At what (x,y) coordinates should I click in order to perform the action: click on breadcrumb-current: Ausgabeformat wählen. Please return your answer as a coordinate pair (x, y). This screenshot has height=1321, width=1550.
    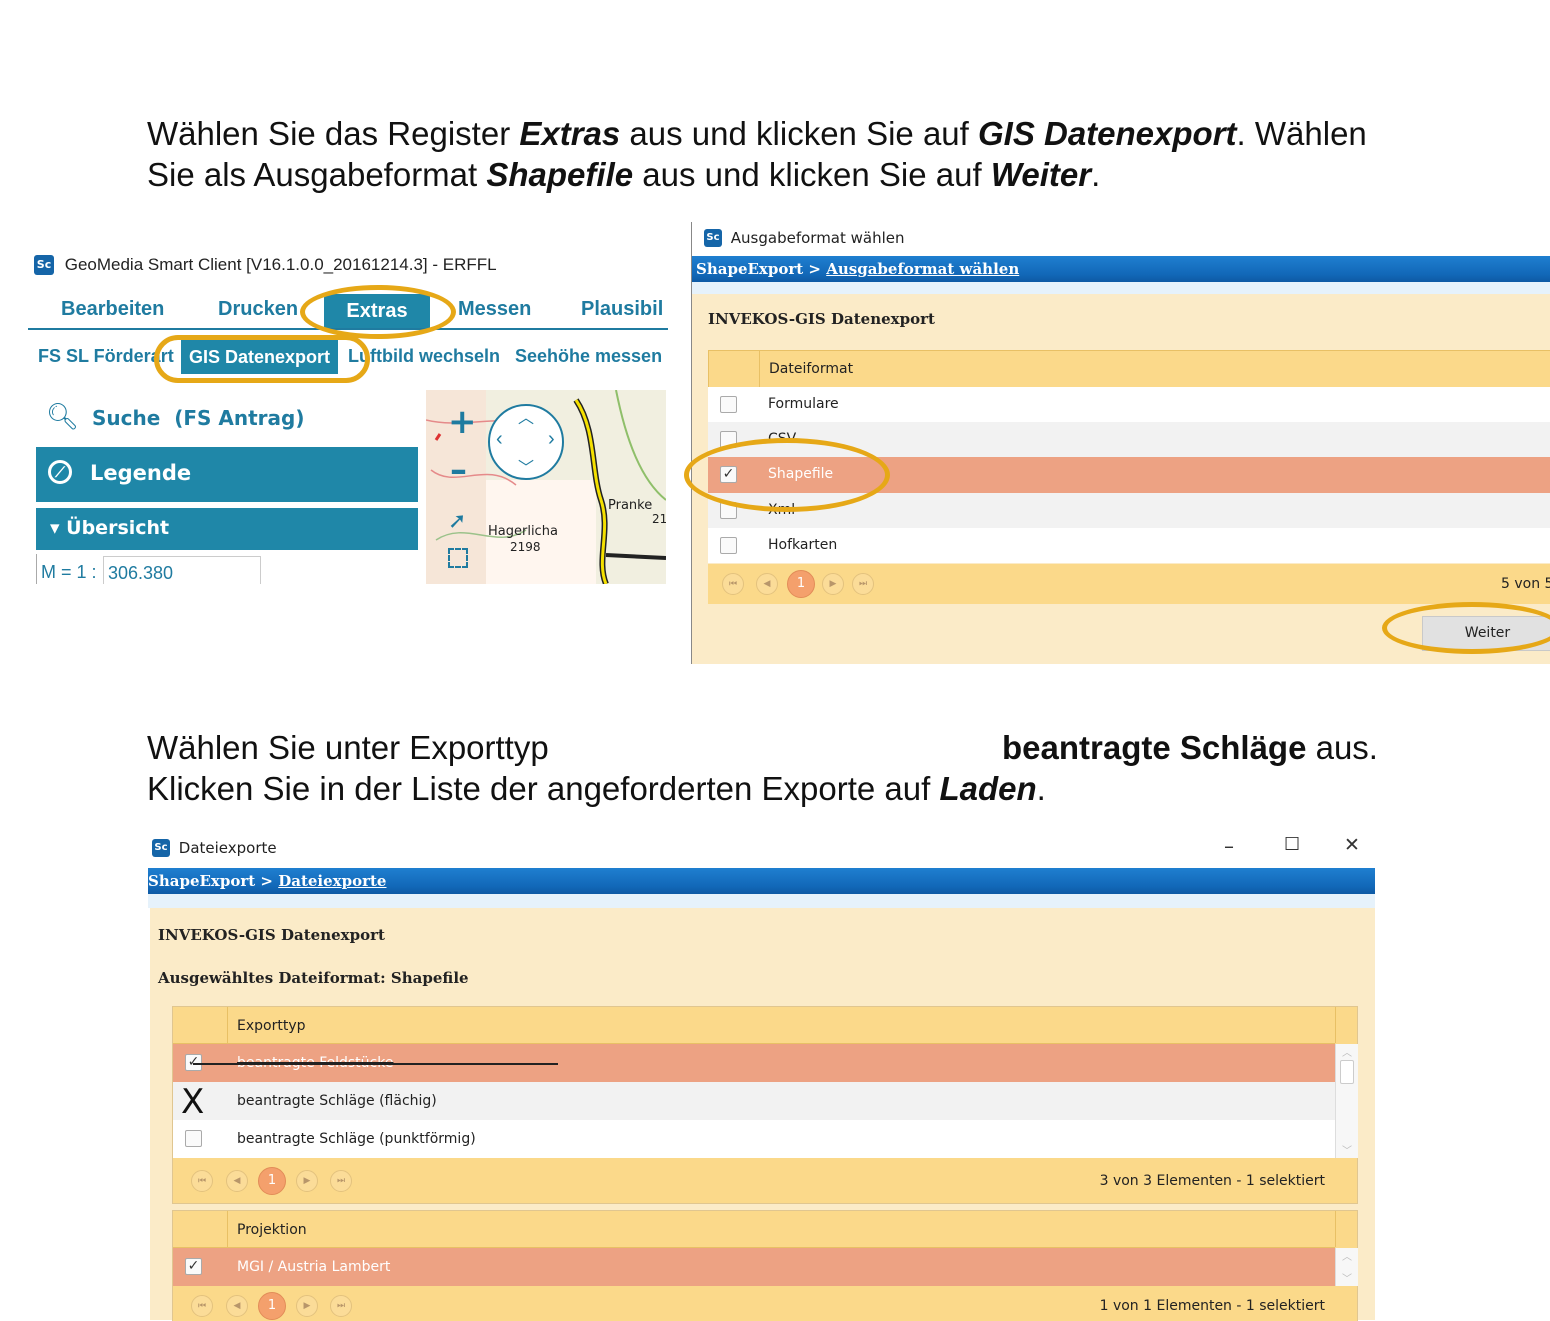
    Looking at the image, I should click on (922, 269).